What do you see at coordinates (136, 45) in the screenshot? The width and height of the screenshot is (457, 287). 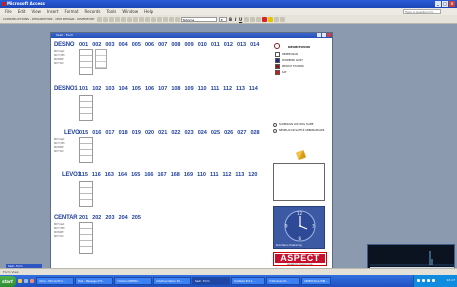 I see `seat-code: 005` at bounding box center [136, 45].